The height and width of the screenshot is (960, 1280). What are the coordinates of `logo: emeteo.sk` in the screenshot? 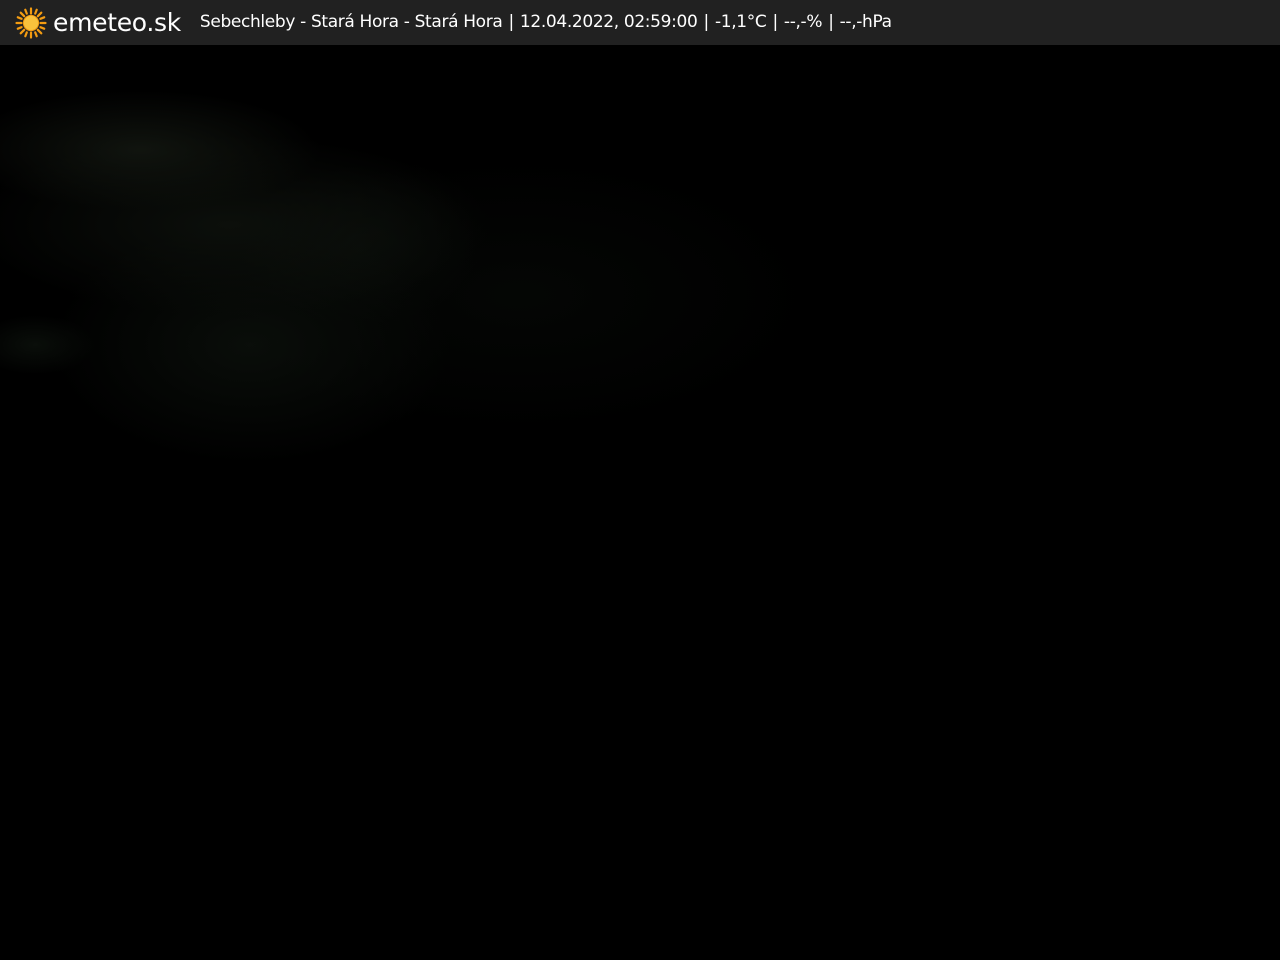 It's located at (98, 22).